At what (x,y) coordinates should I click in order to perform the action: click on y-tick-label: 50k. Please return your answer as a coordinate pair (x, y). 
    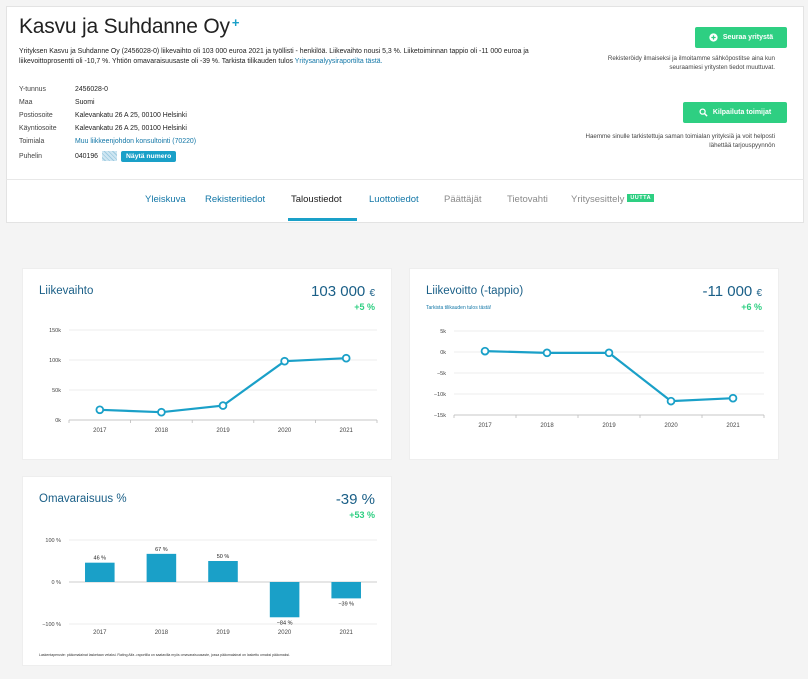
    Looking at the image, I should click on (56, 391).